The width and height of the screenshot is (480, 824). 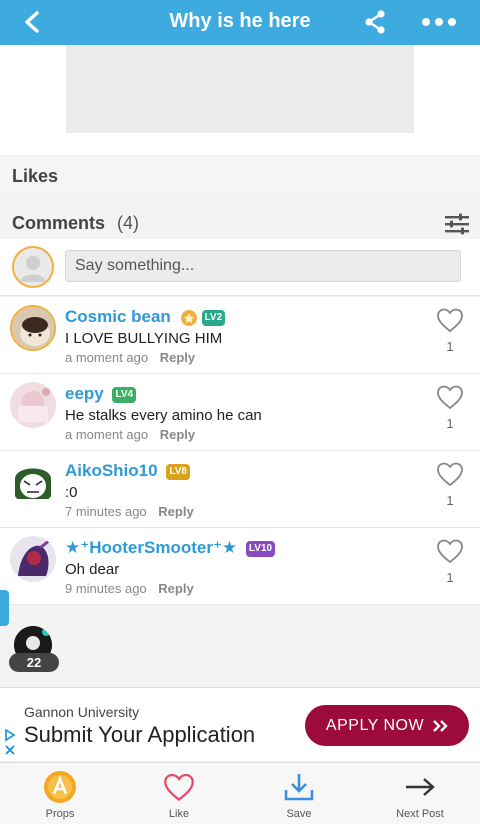 I want to click on level-badge: LV2, so click(x=213, y=317).